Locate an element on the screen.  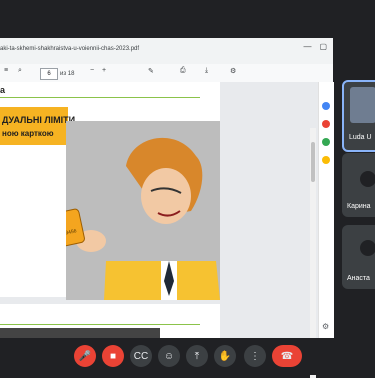
captions-icon: CC is located at coordinates (141, 356).